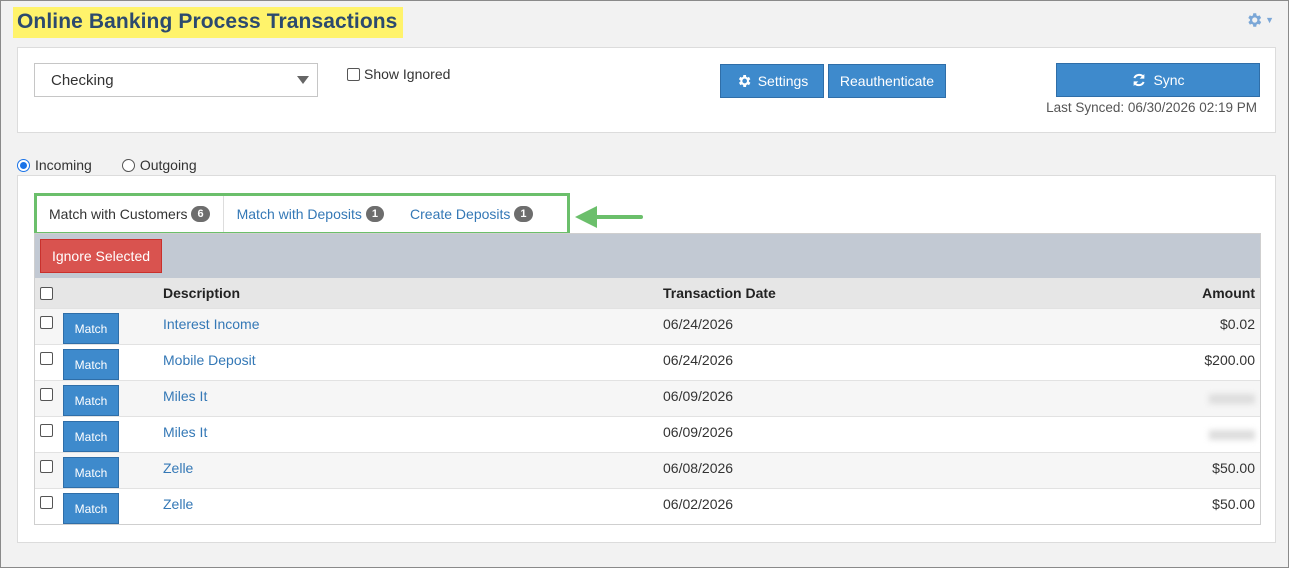  What do you see at coordinates (176, 80) in the screenshot?
I see `account-select: Checking` at bounding box center [176, 80].